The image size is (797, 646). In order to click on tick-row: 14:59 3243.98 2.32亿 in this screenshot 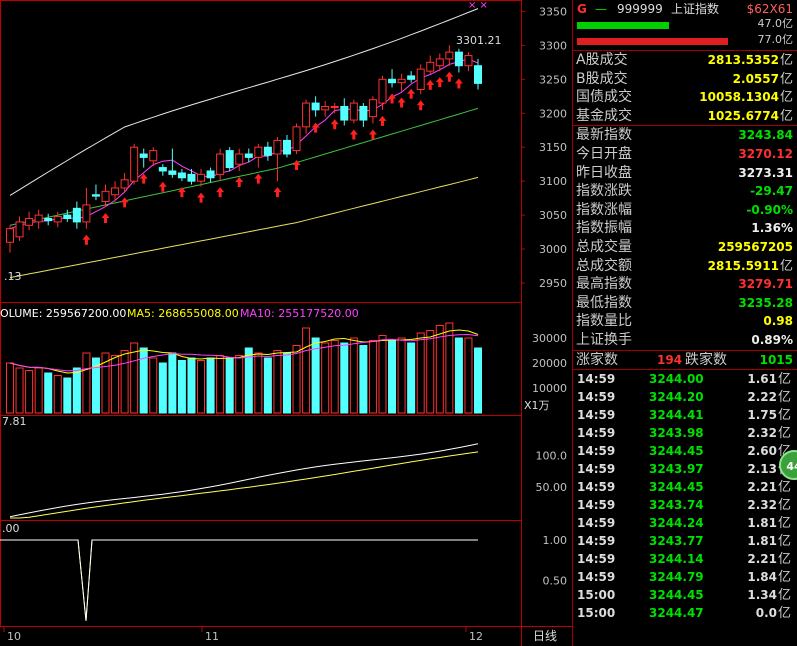, I will do `click(685, 433)`.